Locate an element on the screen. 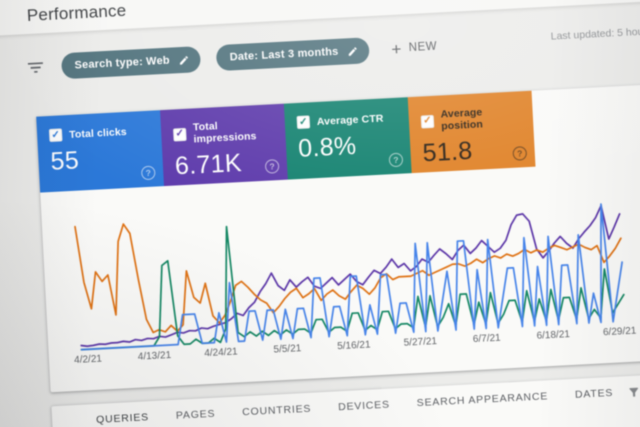  filter-list-icon is located at coordinates (35, 67).